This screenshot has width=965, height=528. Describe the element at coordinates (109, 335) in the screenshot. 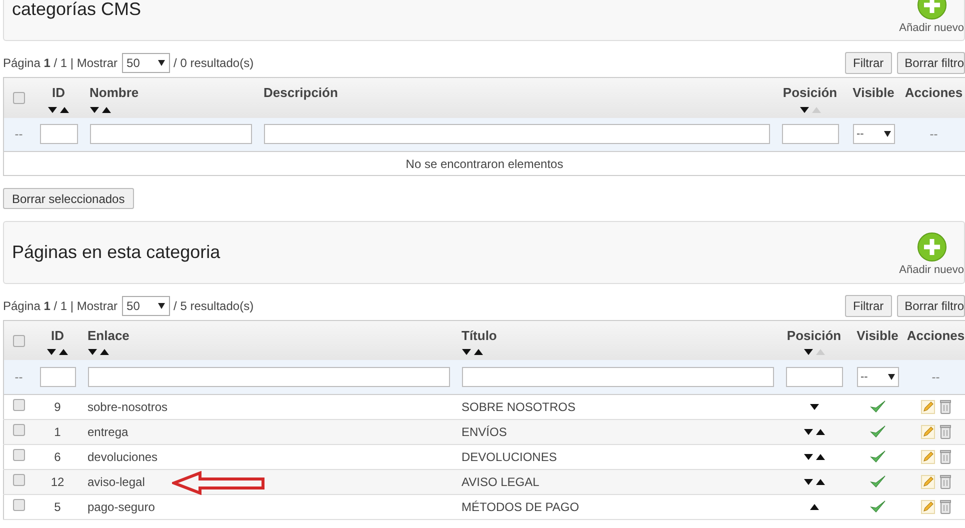

I see `column-header: Enlace` at that location.